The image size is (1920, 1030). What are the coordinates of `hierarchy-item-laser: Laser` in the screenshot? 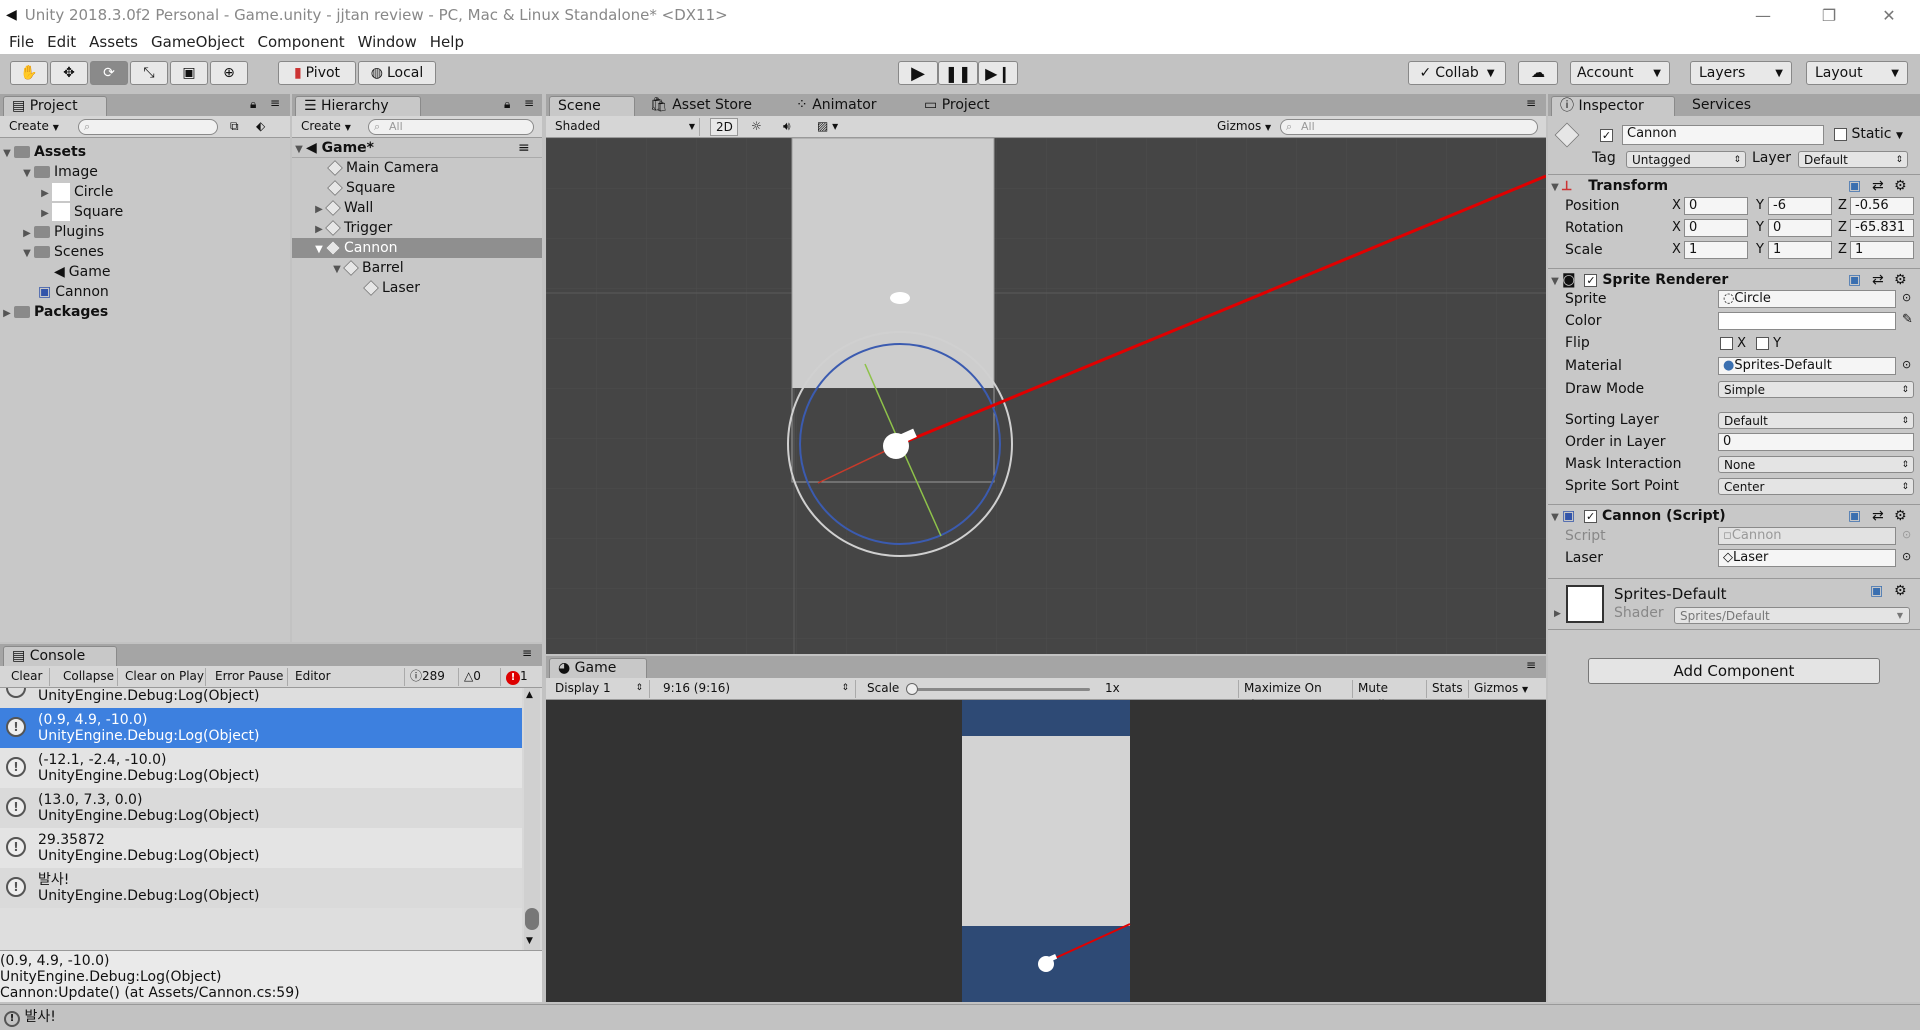 It's located at (391, 288).